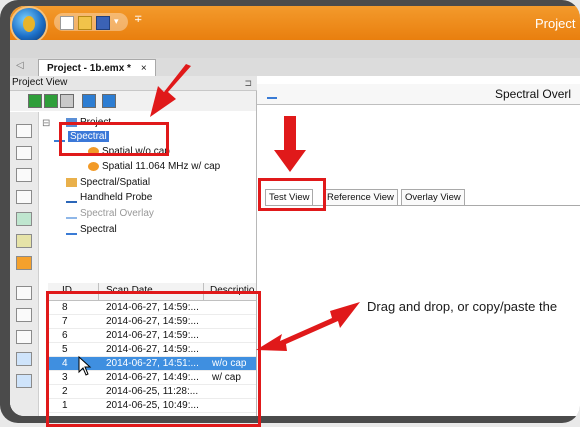  Describe the element at coordinates (555, 23) in the screenshot. I see `app-title: Project` at that location.